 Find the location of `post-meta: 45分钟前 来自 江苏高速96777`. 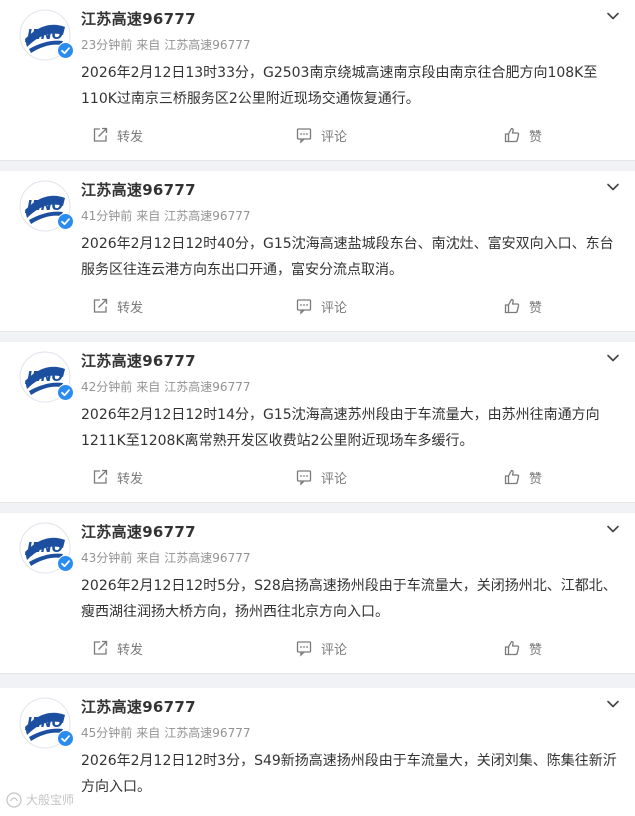

post-meta: 45分钟前 来自 江苏高速96777 is located at coordinates (165, 732).